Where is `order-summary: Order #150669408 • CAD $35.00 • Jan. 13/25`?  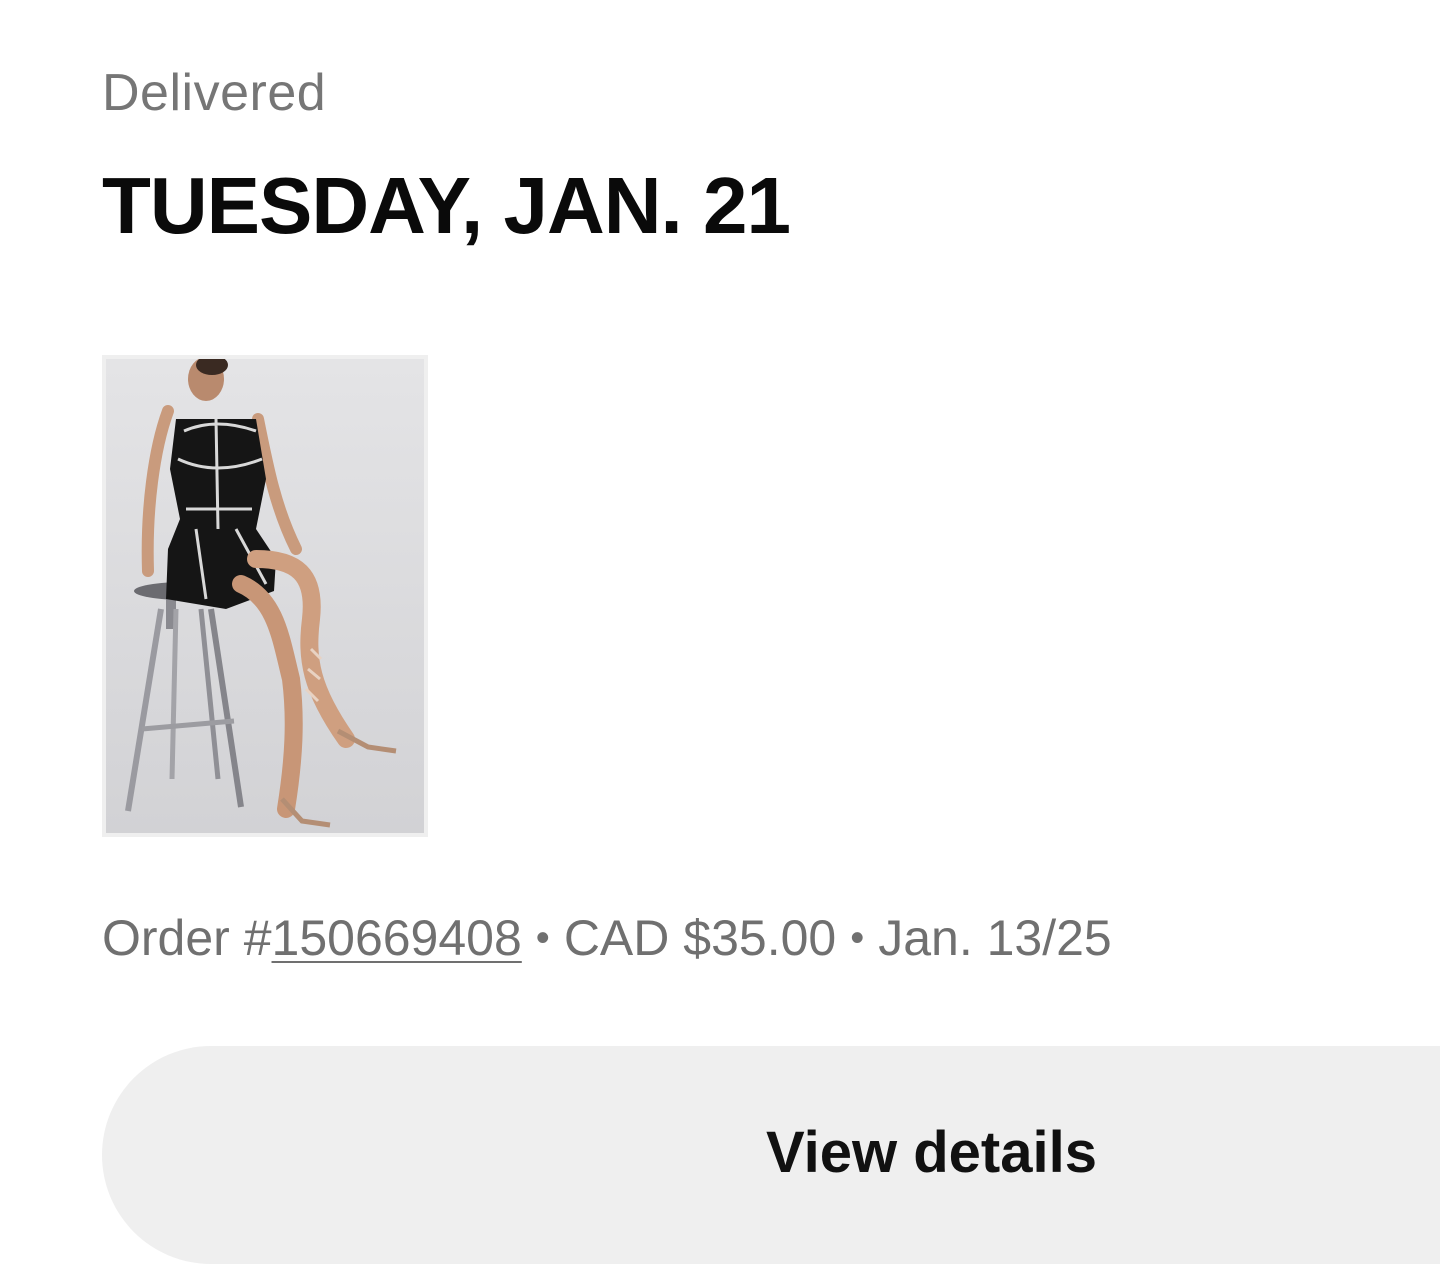 order-summary: Order #150669408 • CAD $35.00 • Jan. 13/25 is located at coordinates (607, 940).